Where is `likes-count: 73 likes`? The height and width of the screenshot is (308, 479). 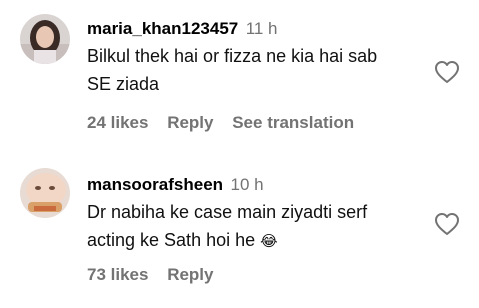
likes-count: 73 likes is located at coordinates (117, 274).